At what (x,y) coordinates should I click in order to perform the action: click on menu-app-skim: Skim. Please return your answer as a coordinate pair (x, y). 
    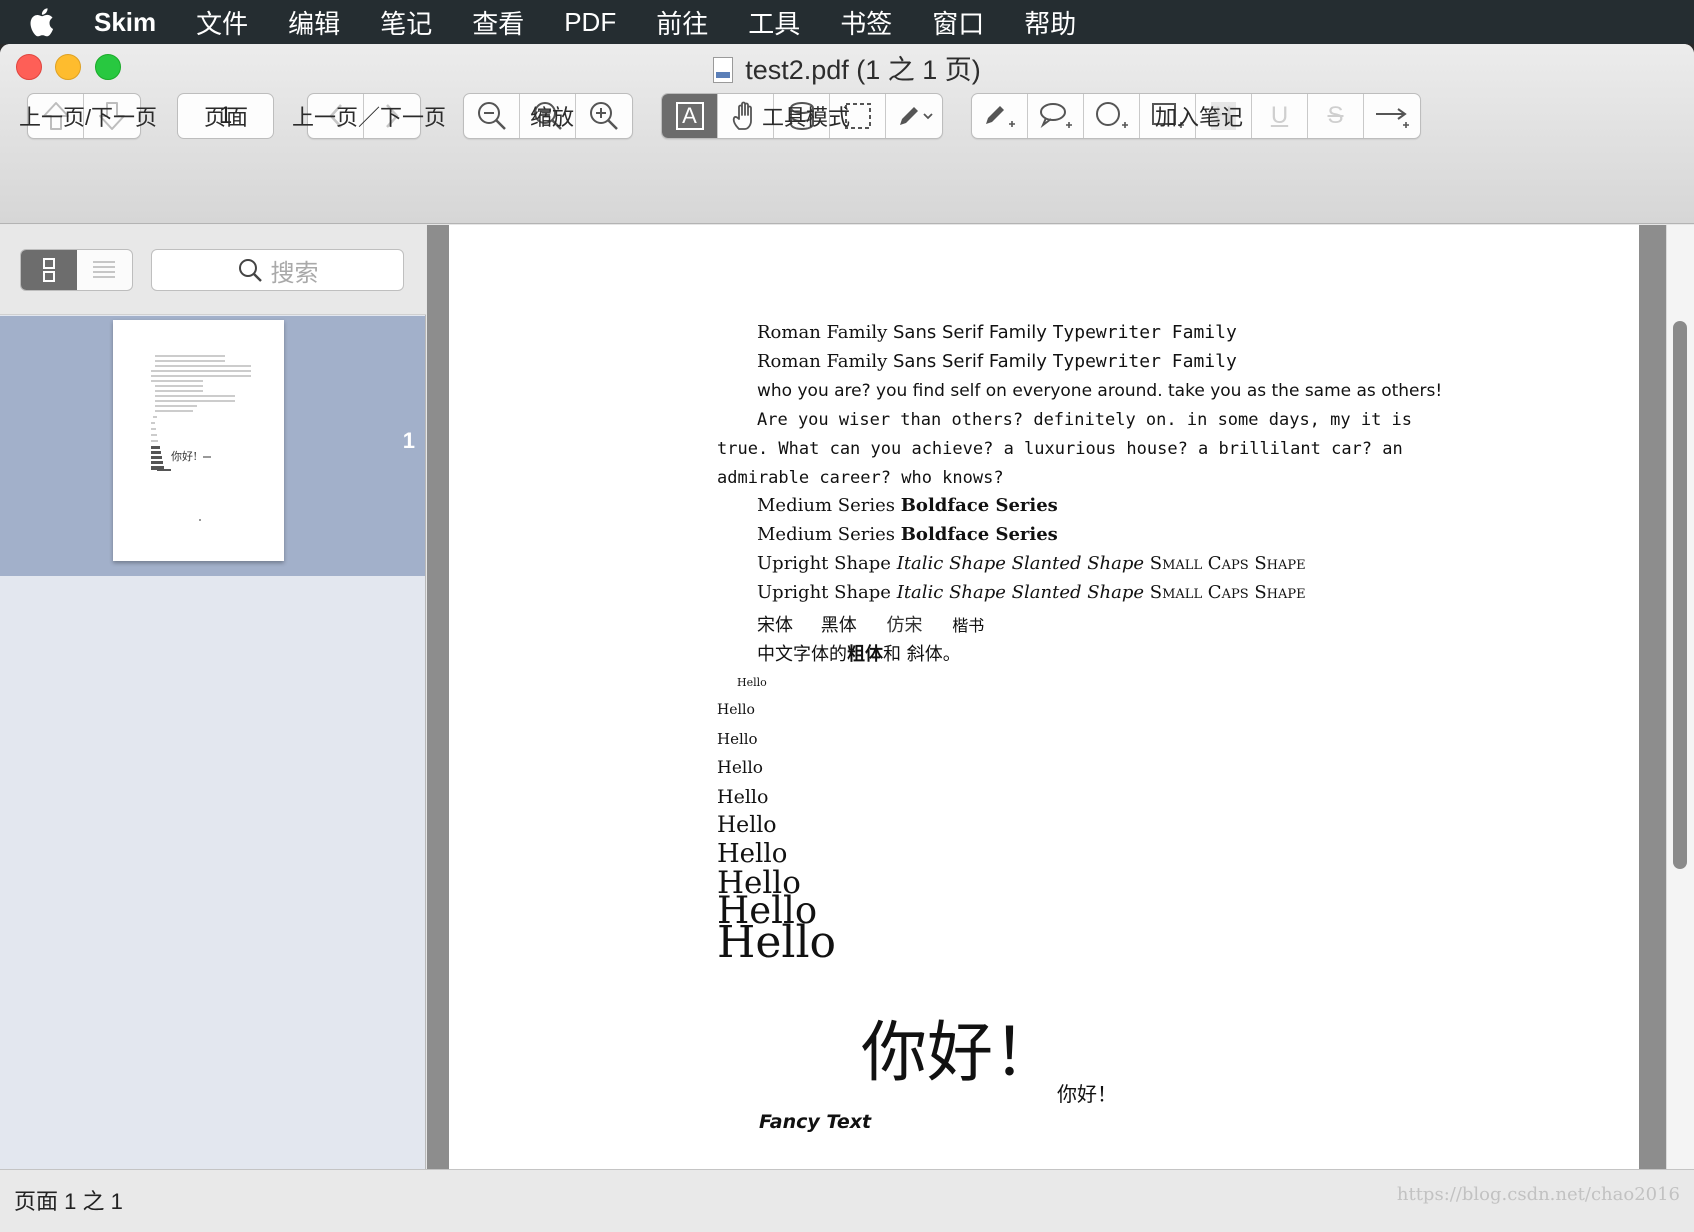
    Looking at the image, I should click on (129, 22).